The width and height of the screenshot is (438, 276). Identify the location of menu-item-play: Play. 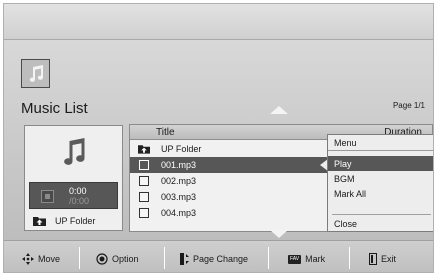
(380, 163).